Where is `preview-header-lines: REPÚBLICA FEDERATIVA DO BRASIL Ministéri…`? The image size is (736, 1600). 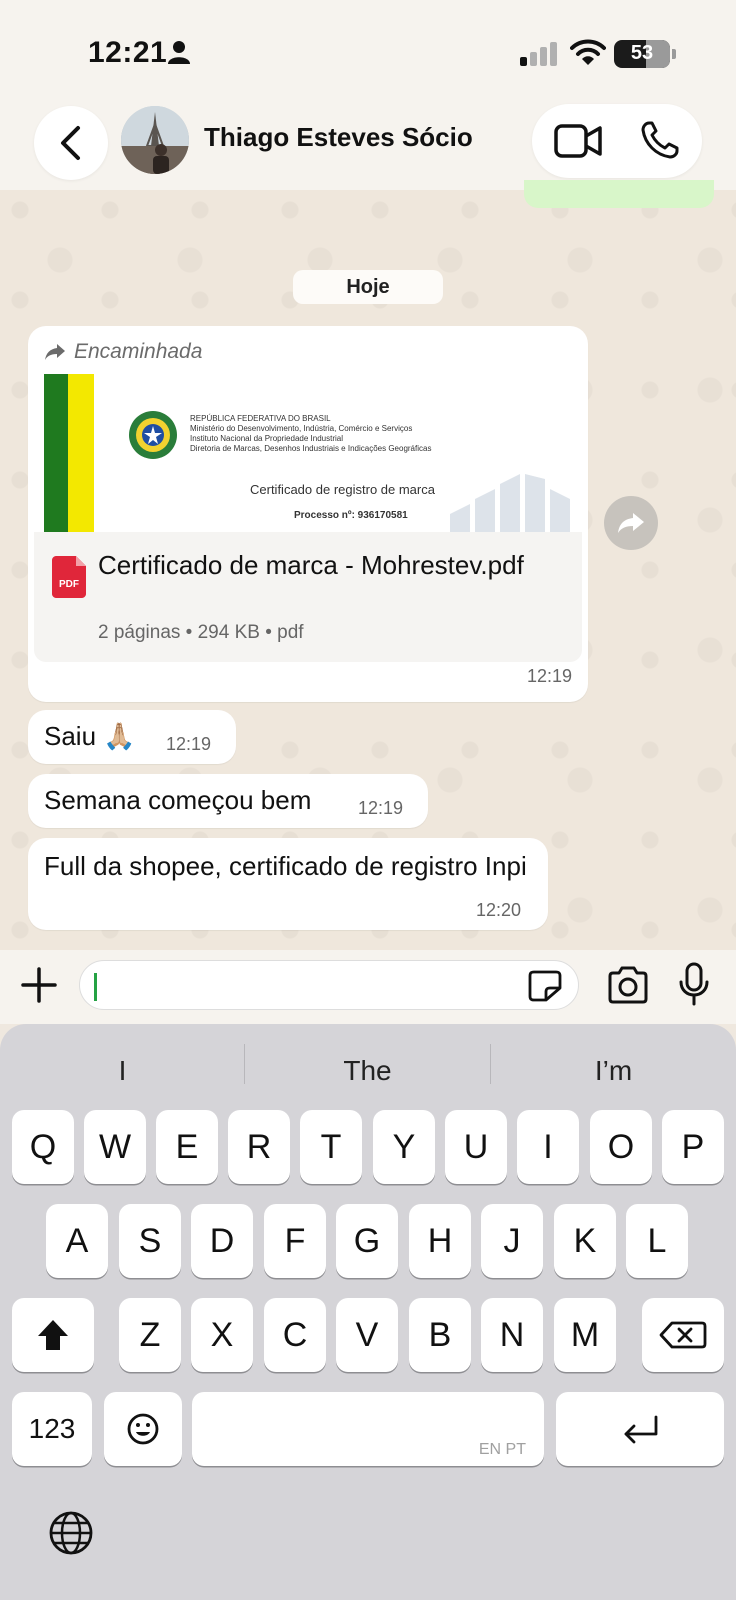 preview-header-lines: REPÚBLICA FEDERATIVA DO BRASIL Ministéri… is located at coordinates (310, 434).